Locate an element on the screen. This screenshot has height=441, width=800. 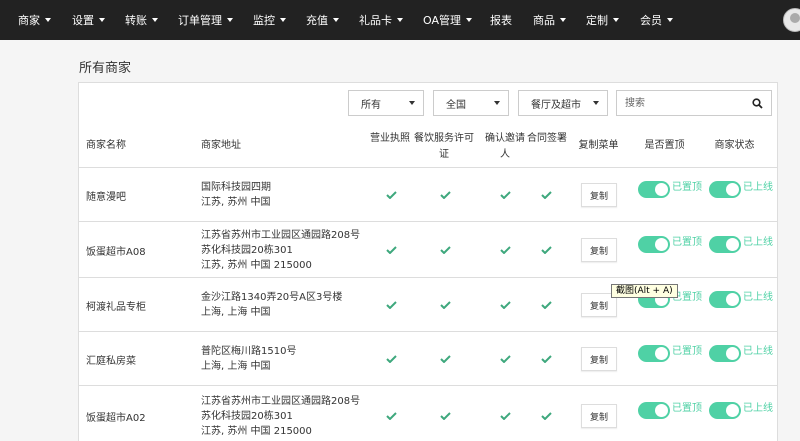
nav-item-transfer: 转账 is located at coordinates (141, 20).